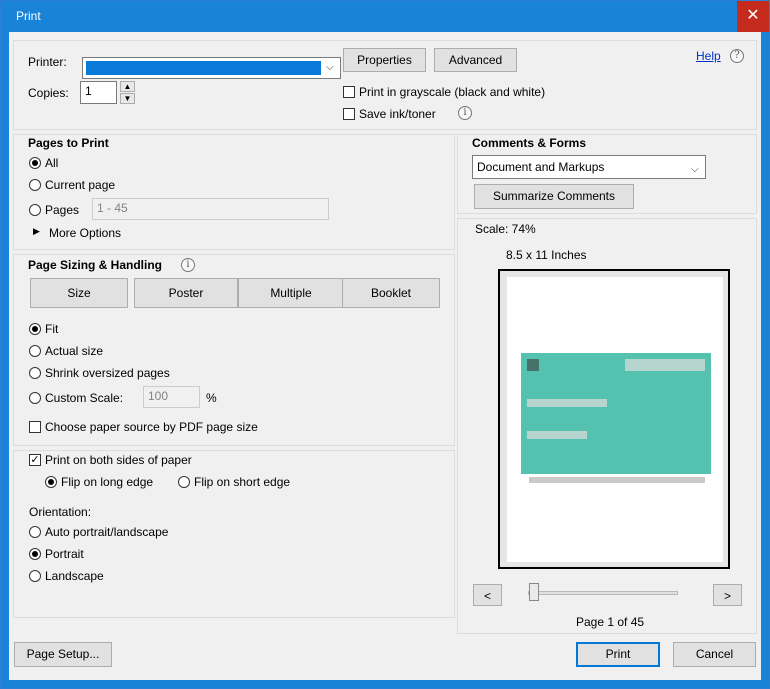 The width and height of the screenshot is (770, 689). Describe the element at coordinates (35, 532) in the screenshot. I see `auto-orientation-radio` at that location.